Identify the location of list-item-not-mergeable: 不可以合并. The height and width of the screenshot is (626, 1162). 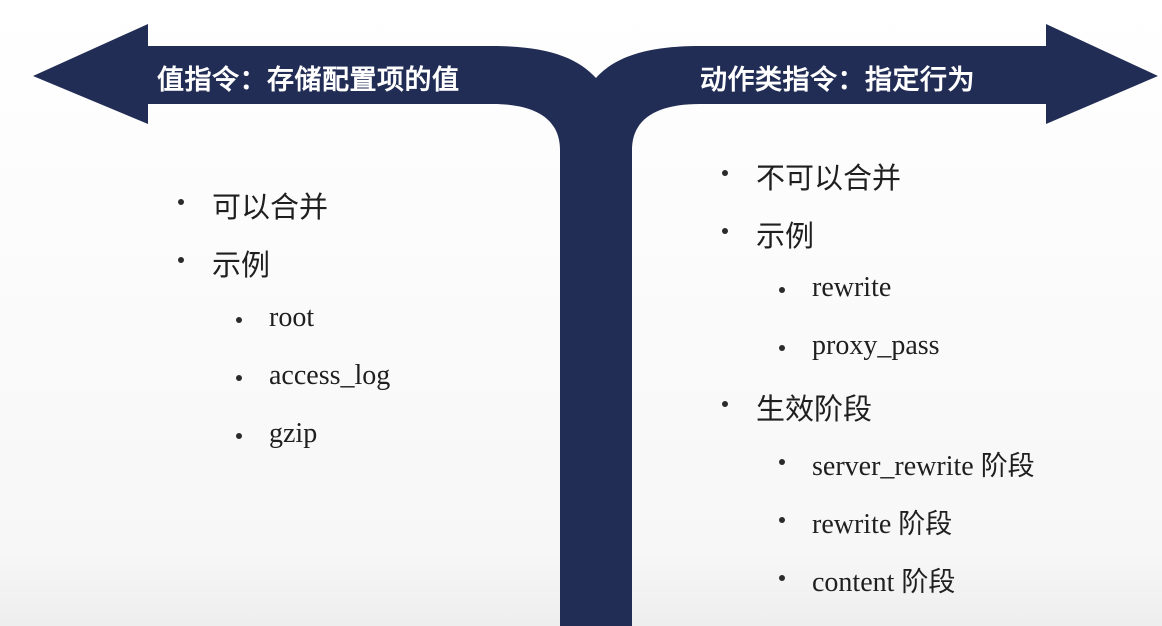
(812, 176).